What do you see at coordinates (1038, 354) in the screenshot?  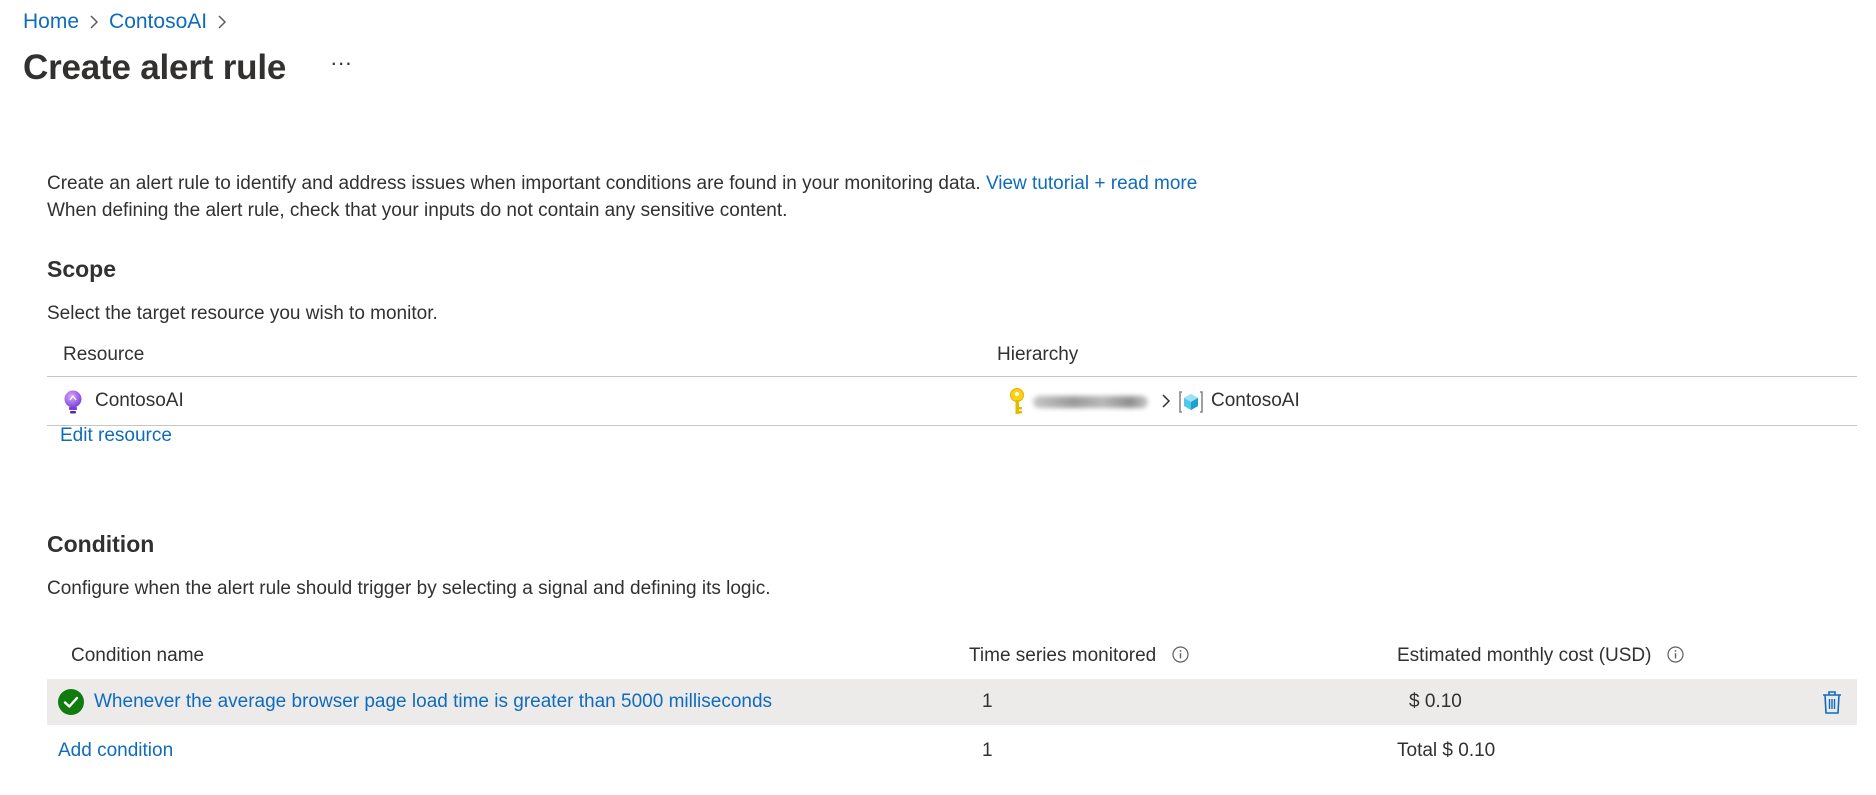 I see `column-hierarchy: Hierarchy` at bounding box center [1038, 354].